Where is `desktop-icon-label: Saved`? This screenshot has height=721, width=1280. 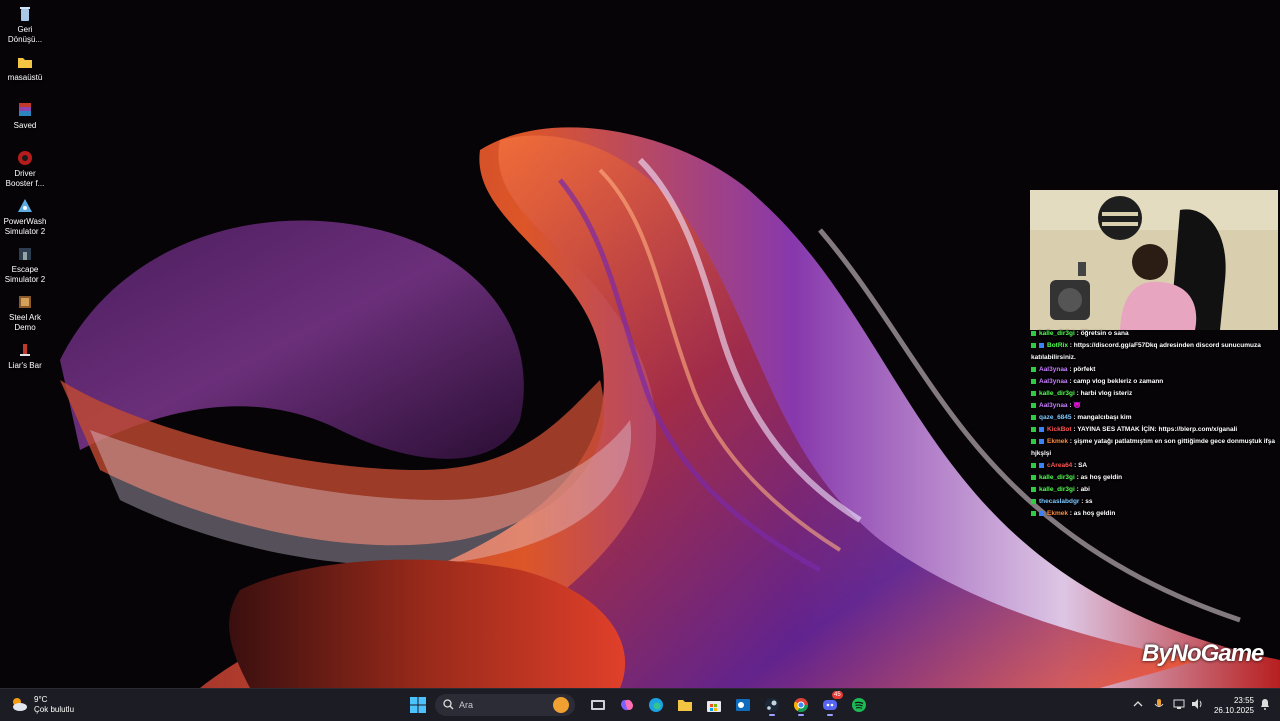 desktop-icon-label: Saved is located at coordinates (25, 125).